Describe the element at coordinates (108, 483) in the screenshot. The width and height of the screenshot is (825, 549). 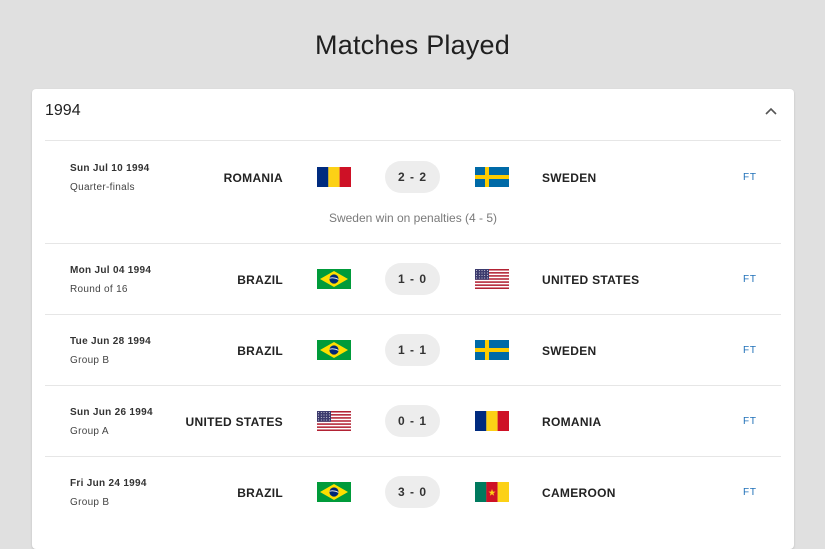
I see `match-date: Fri Jun 24 1994` at that location.